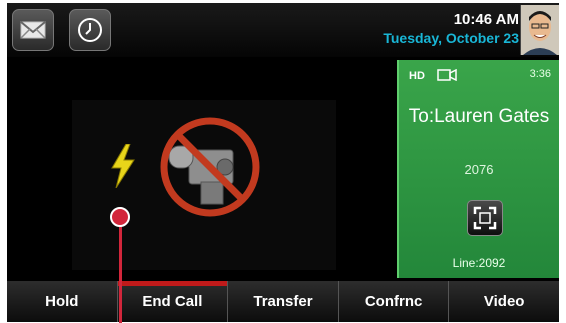 The width and height of the screenshot is (566, 323). What do you see at coordinates (173, 301) in the screenshot?
I see `end-call-button: End Call` at bounding box center [173, 301].